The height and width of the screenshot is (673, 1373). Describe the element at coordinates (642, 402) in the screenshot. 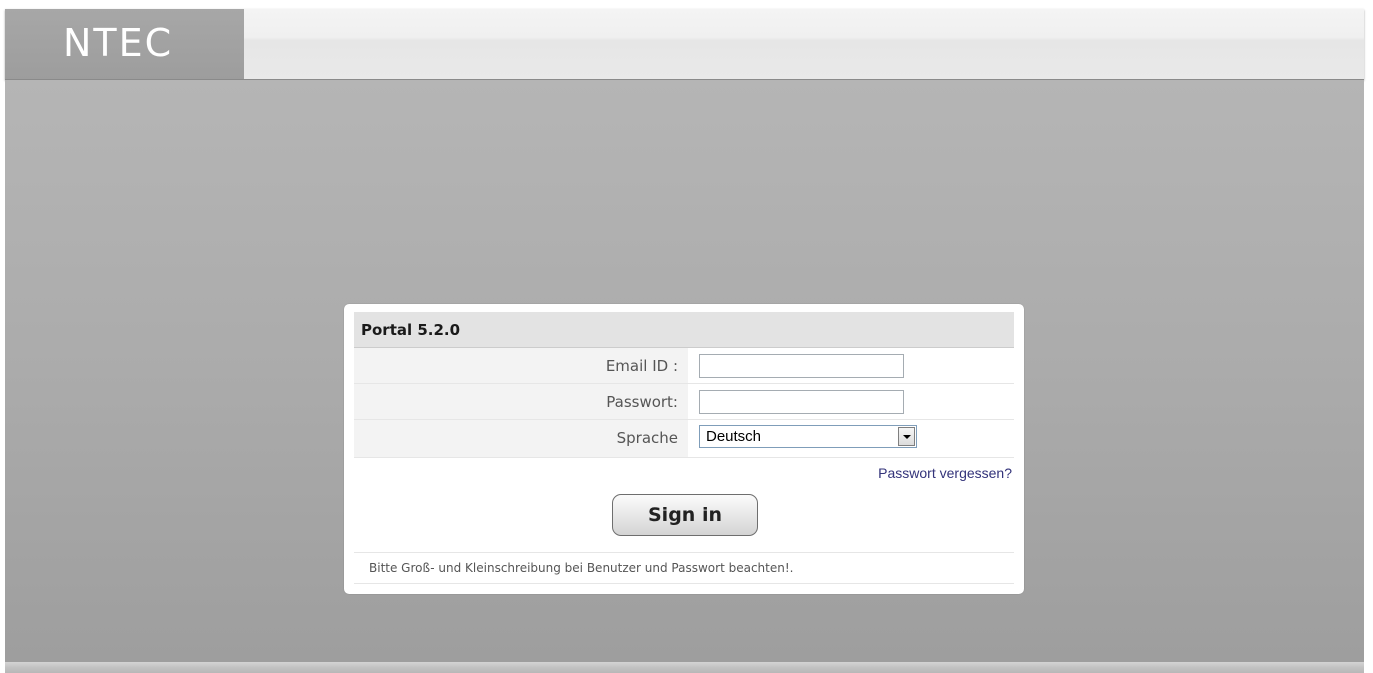

I see `password-label: Passwort:` at that location.